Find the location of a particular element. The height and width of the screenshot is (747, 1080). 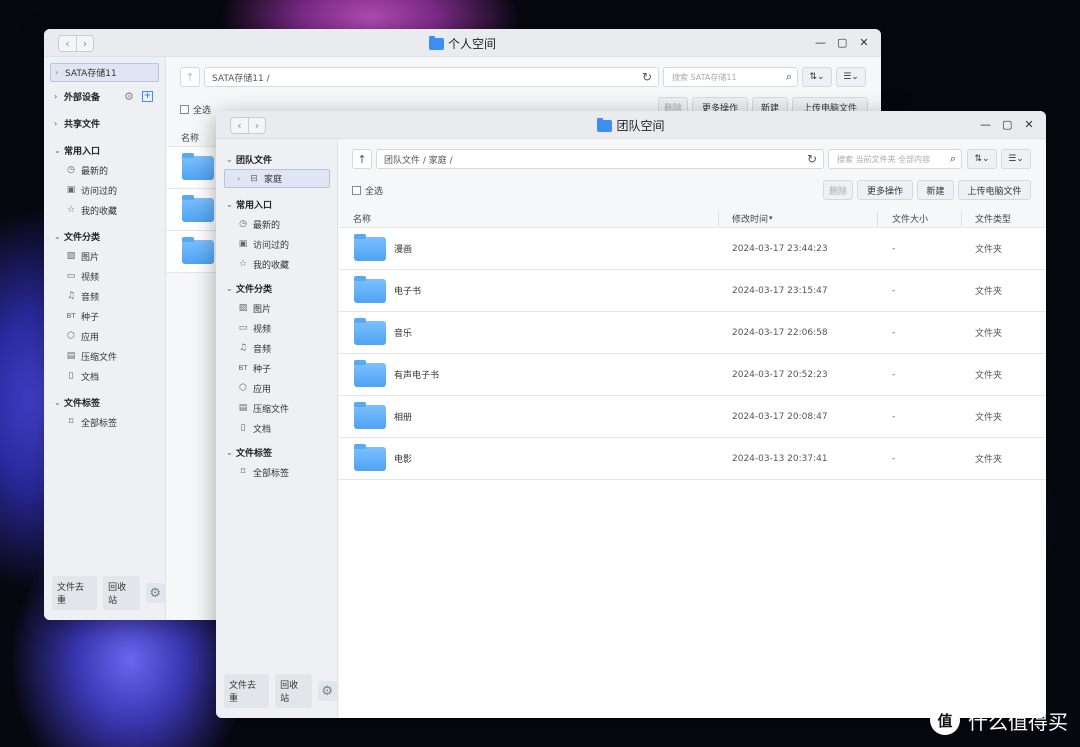

sidebar-item-label: 视频 is located at coordinates (262, 329).